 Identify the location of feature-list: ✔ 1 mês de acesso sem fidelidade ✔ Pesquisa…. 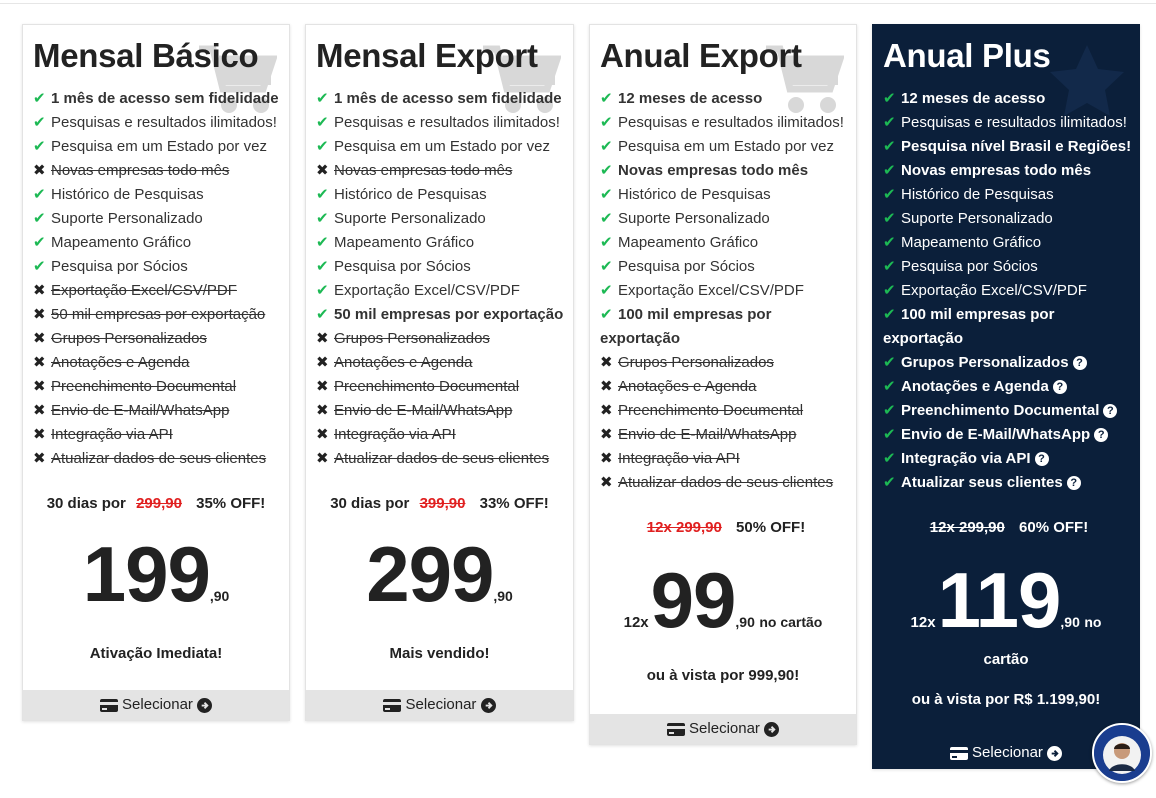
(441, 279).